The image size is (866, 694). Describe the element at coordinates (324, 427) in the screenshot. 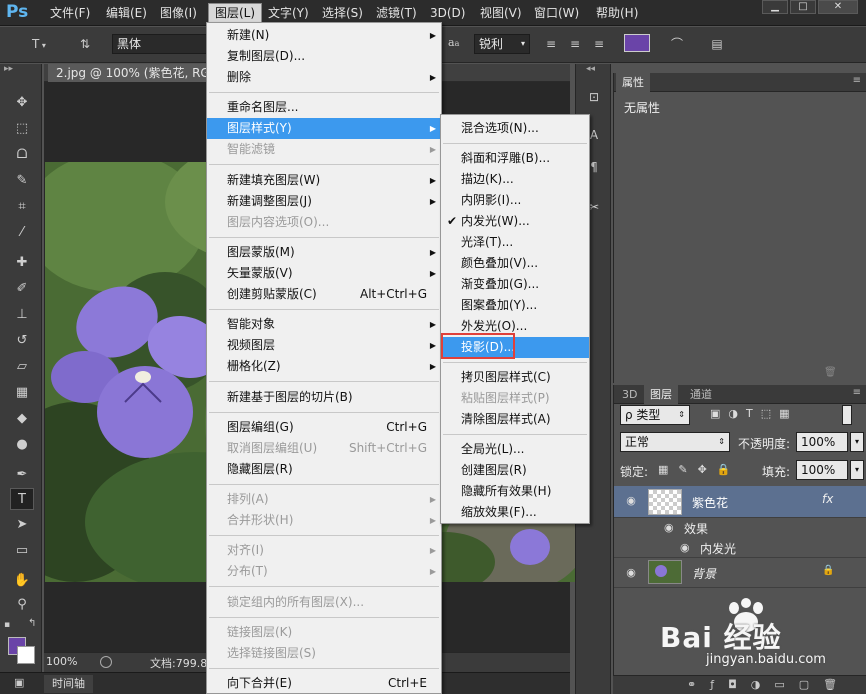

I see `menu-item: 图层编组(G) Ctrl+G` at that location.